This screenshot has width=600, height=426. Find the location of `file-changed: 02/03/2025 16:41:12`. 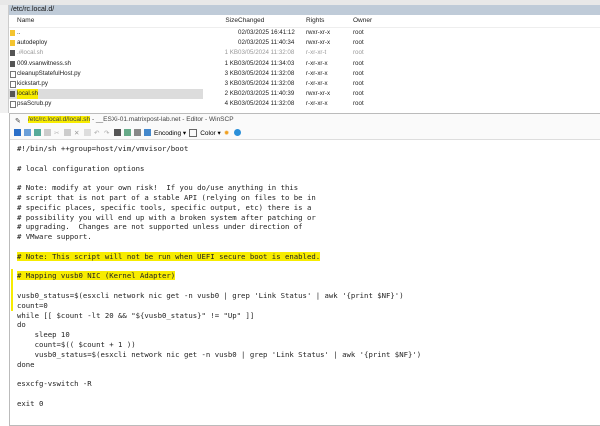

file-changed: 02/03/2025 16:41:12 is located at coordinates (266, 32).